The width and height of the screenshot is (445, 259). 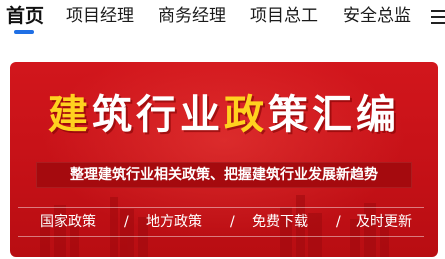 I want to click on banner-title-part-2: 筑行业, so click(x=158, y=114).